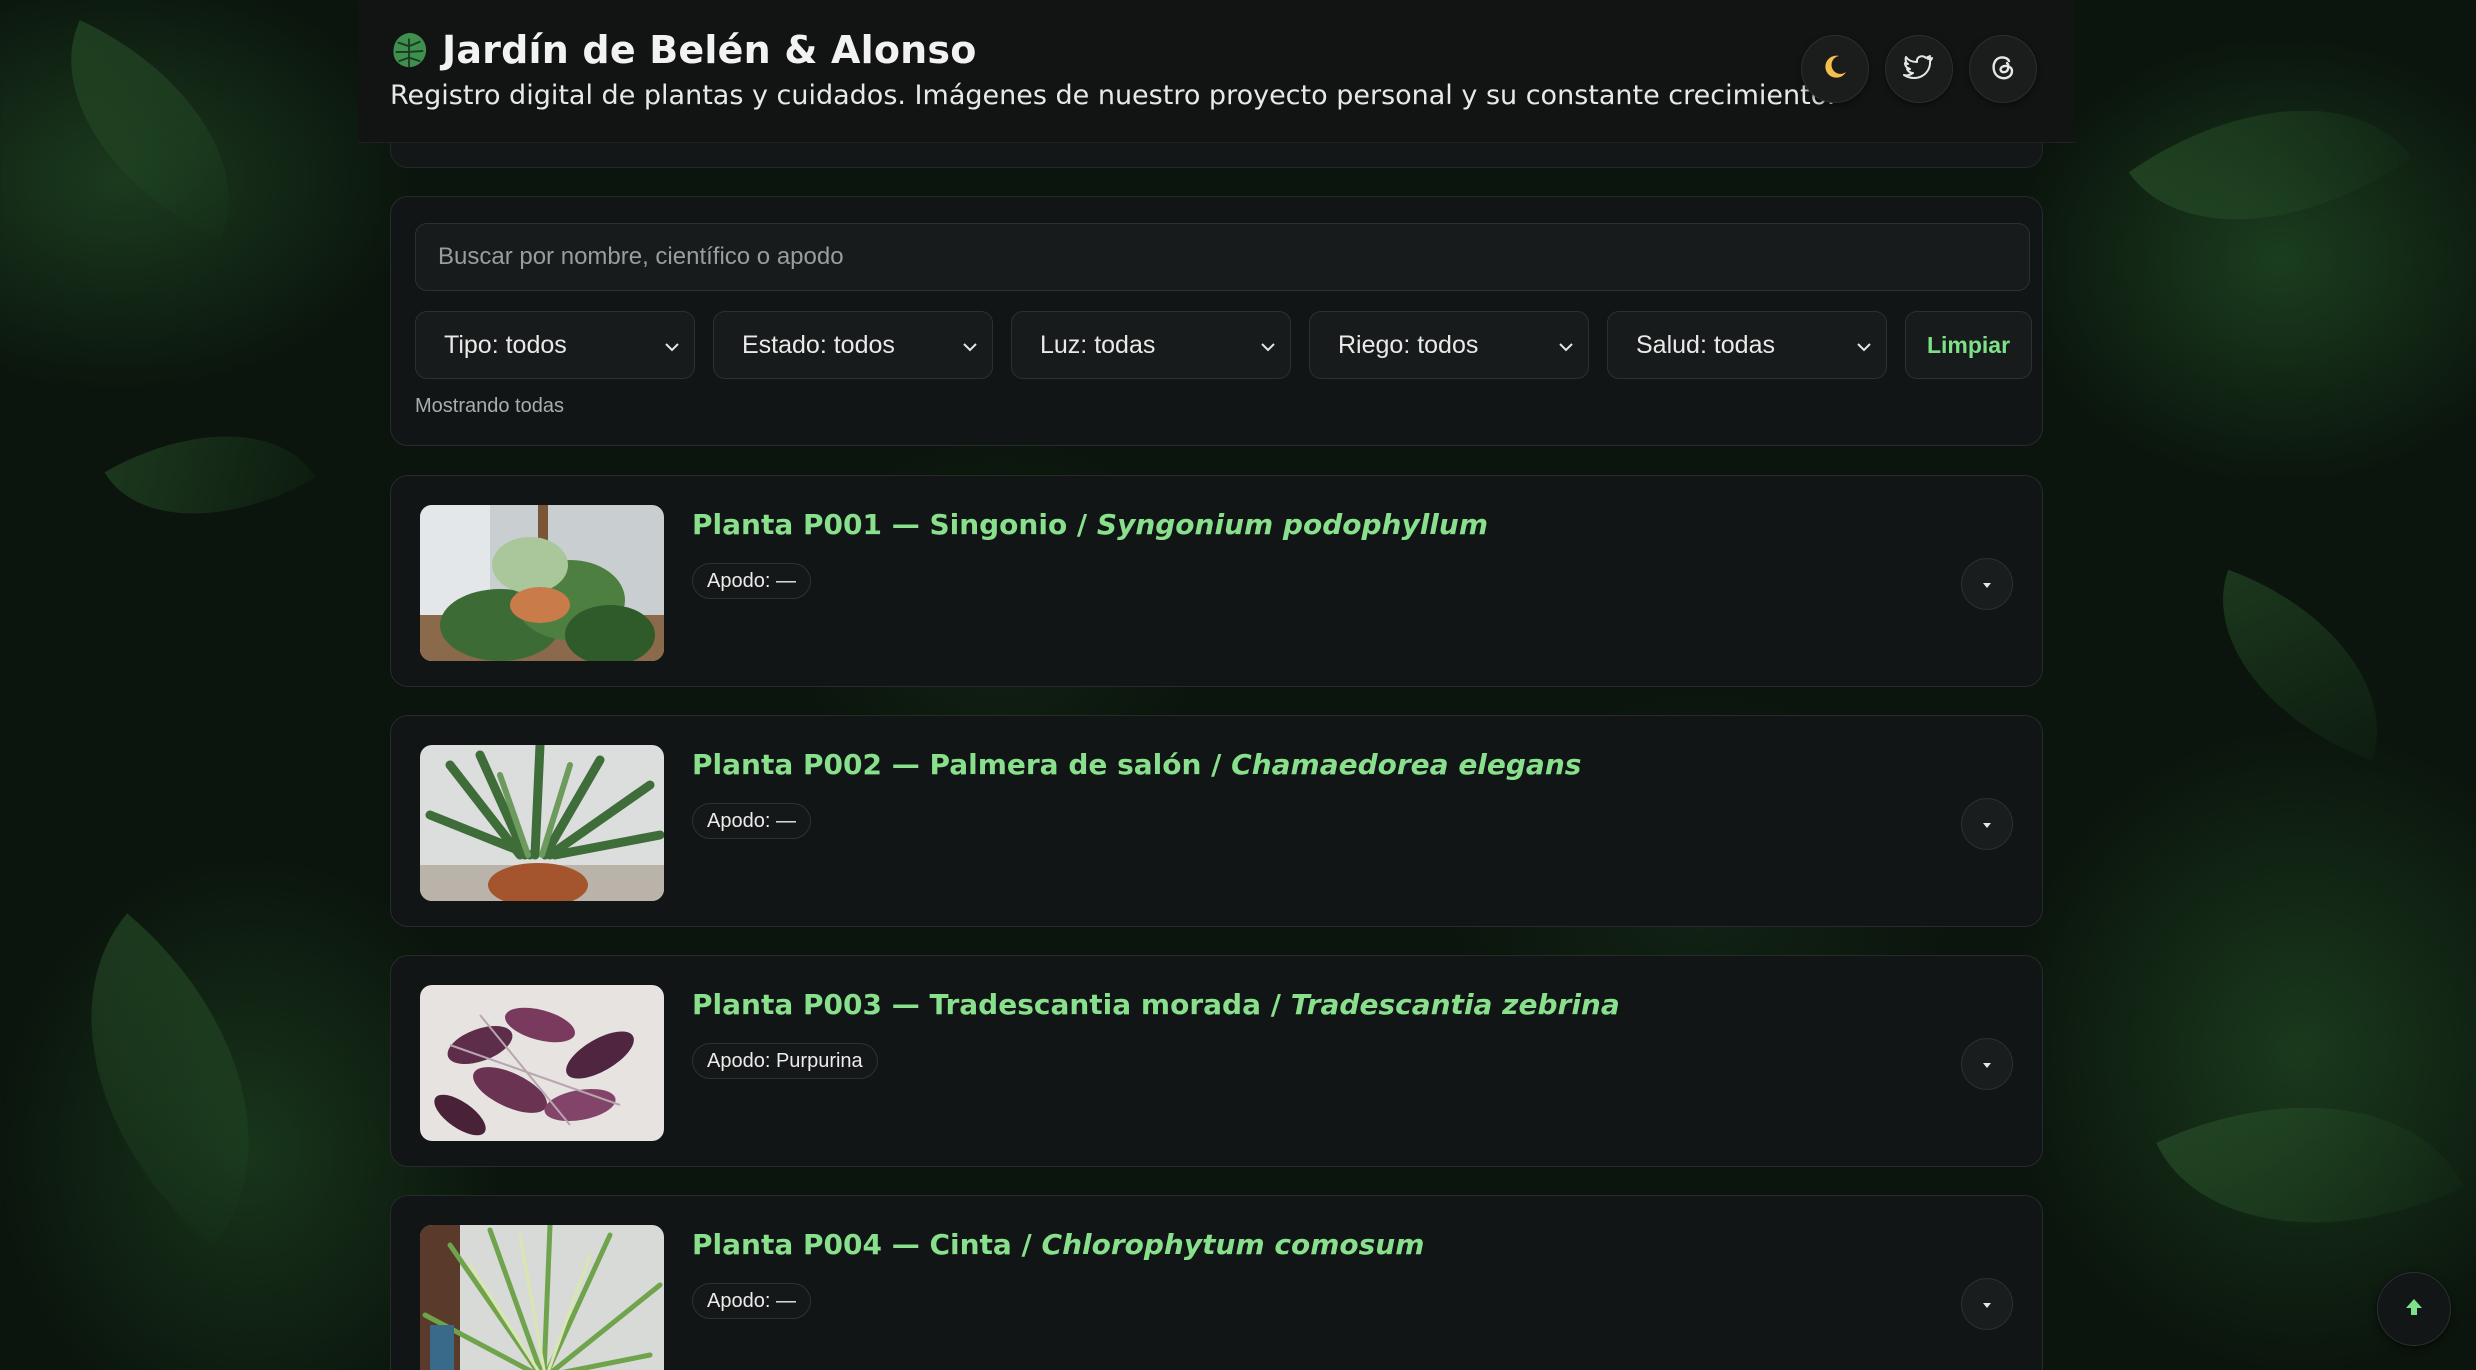 This screenshot has height=1370, width=2476. Describe the element at coordinates (962, 764) in the screenshot. I see `plant-name: Planta P002 — Palmera de salón /` at that location.